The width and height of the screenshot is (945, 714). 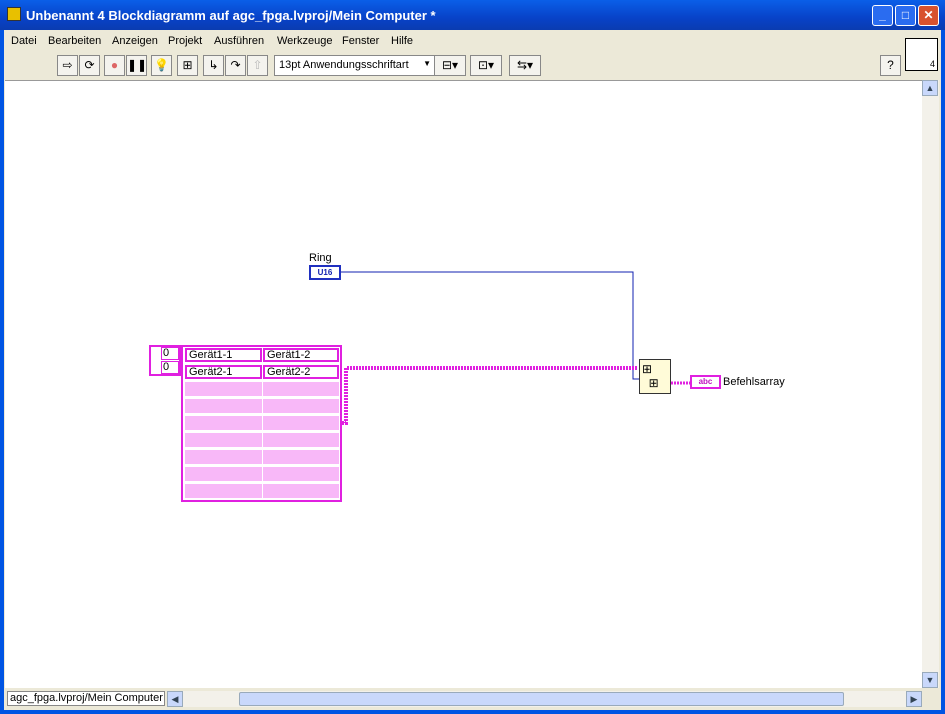 I want to click on labview-app-icon, so click(x=14, y=14).